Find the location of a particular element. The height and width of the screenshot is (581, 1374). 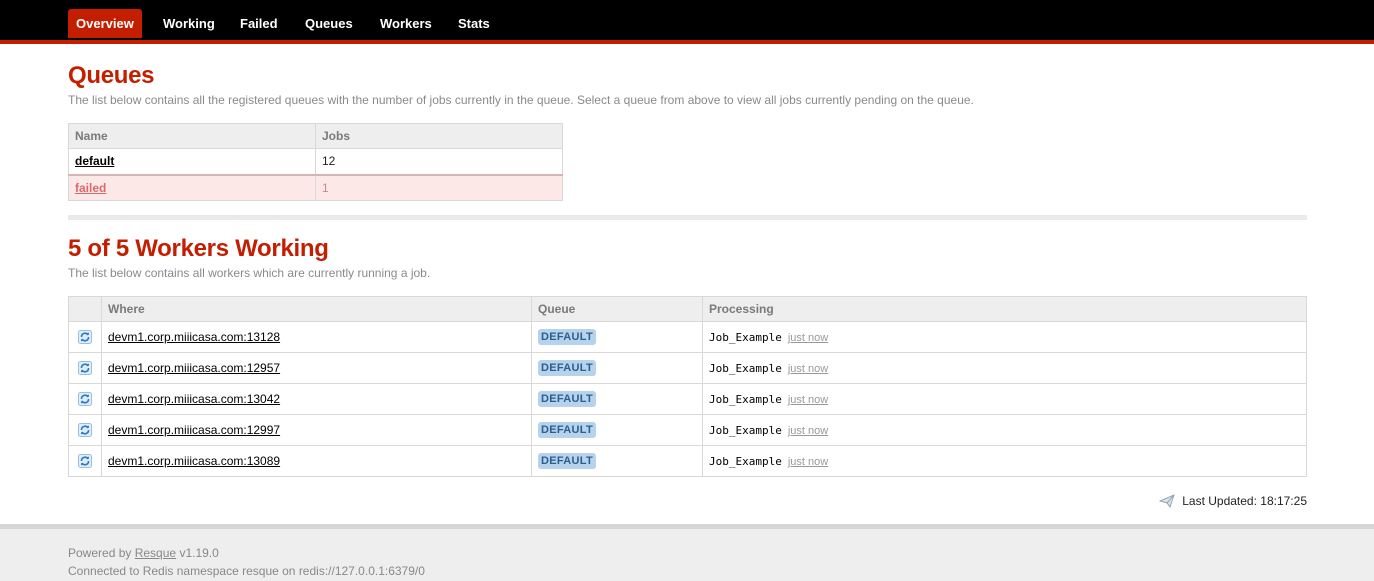

worker-link: devm1.corp.miiicasa.com:13128 is located at coordinates (194, 337).